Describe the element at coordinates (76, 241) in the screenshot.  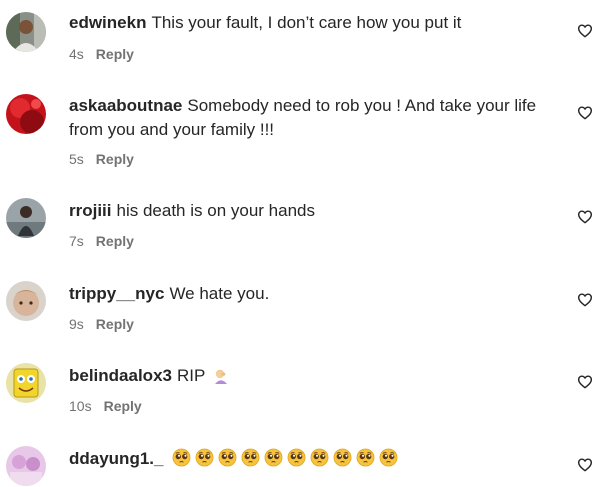
I see `comment-timestamp: 7s` at that location.